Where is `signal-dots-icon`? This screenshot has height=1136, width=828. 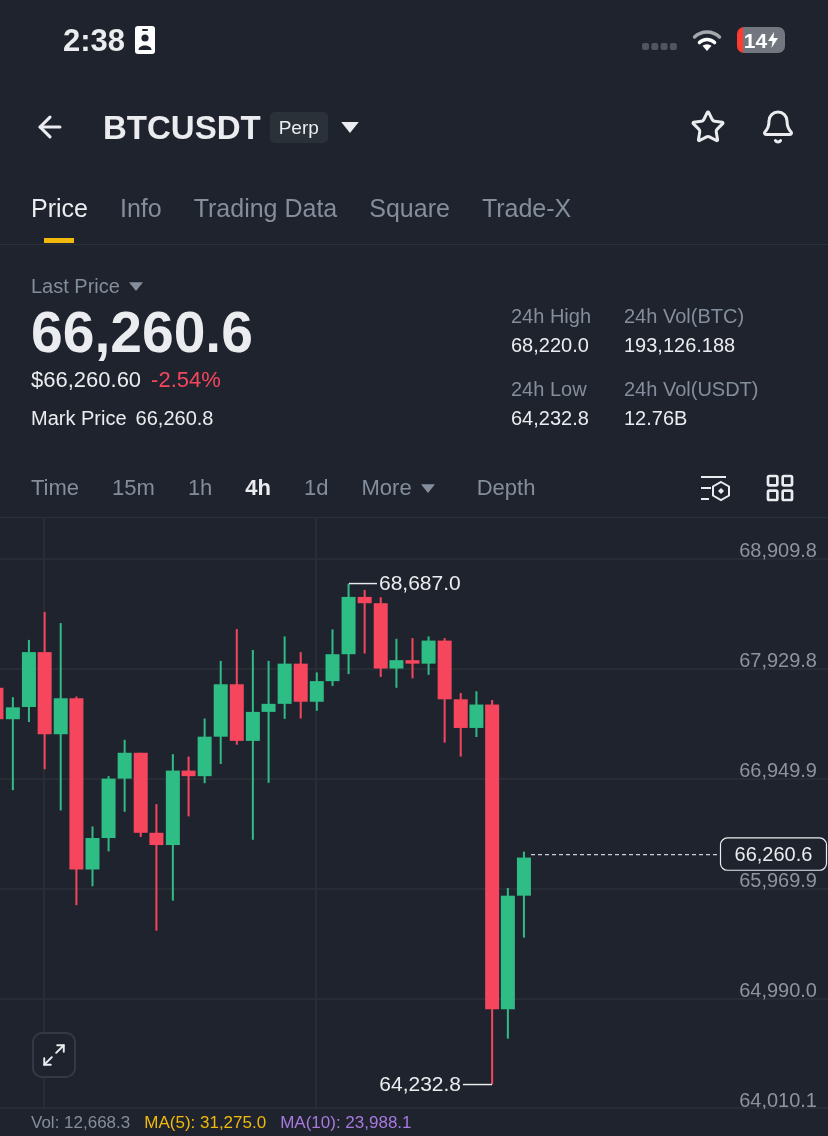
signal-dots-icon is located at coordinates (659, 46).